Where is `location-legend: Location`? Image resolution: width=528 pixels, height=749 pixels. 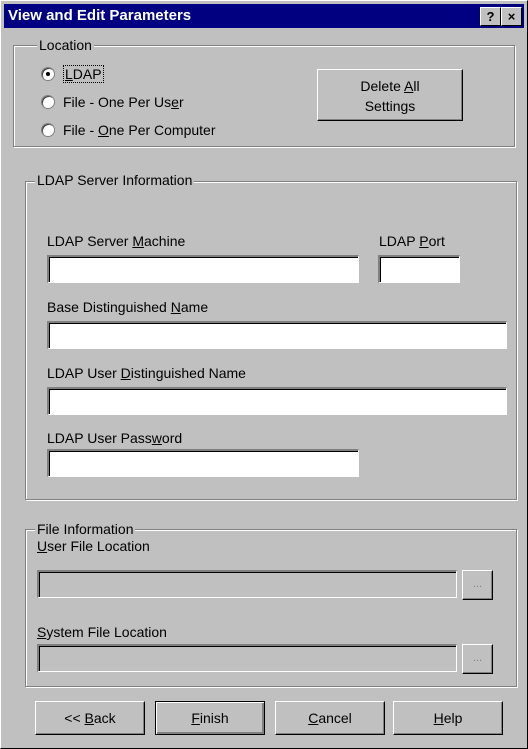
location-legend: Location is located at coordinates (65, 45).